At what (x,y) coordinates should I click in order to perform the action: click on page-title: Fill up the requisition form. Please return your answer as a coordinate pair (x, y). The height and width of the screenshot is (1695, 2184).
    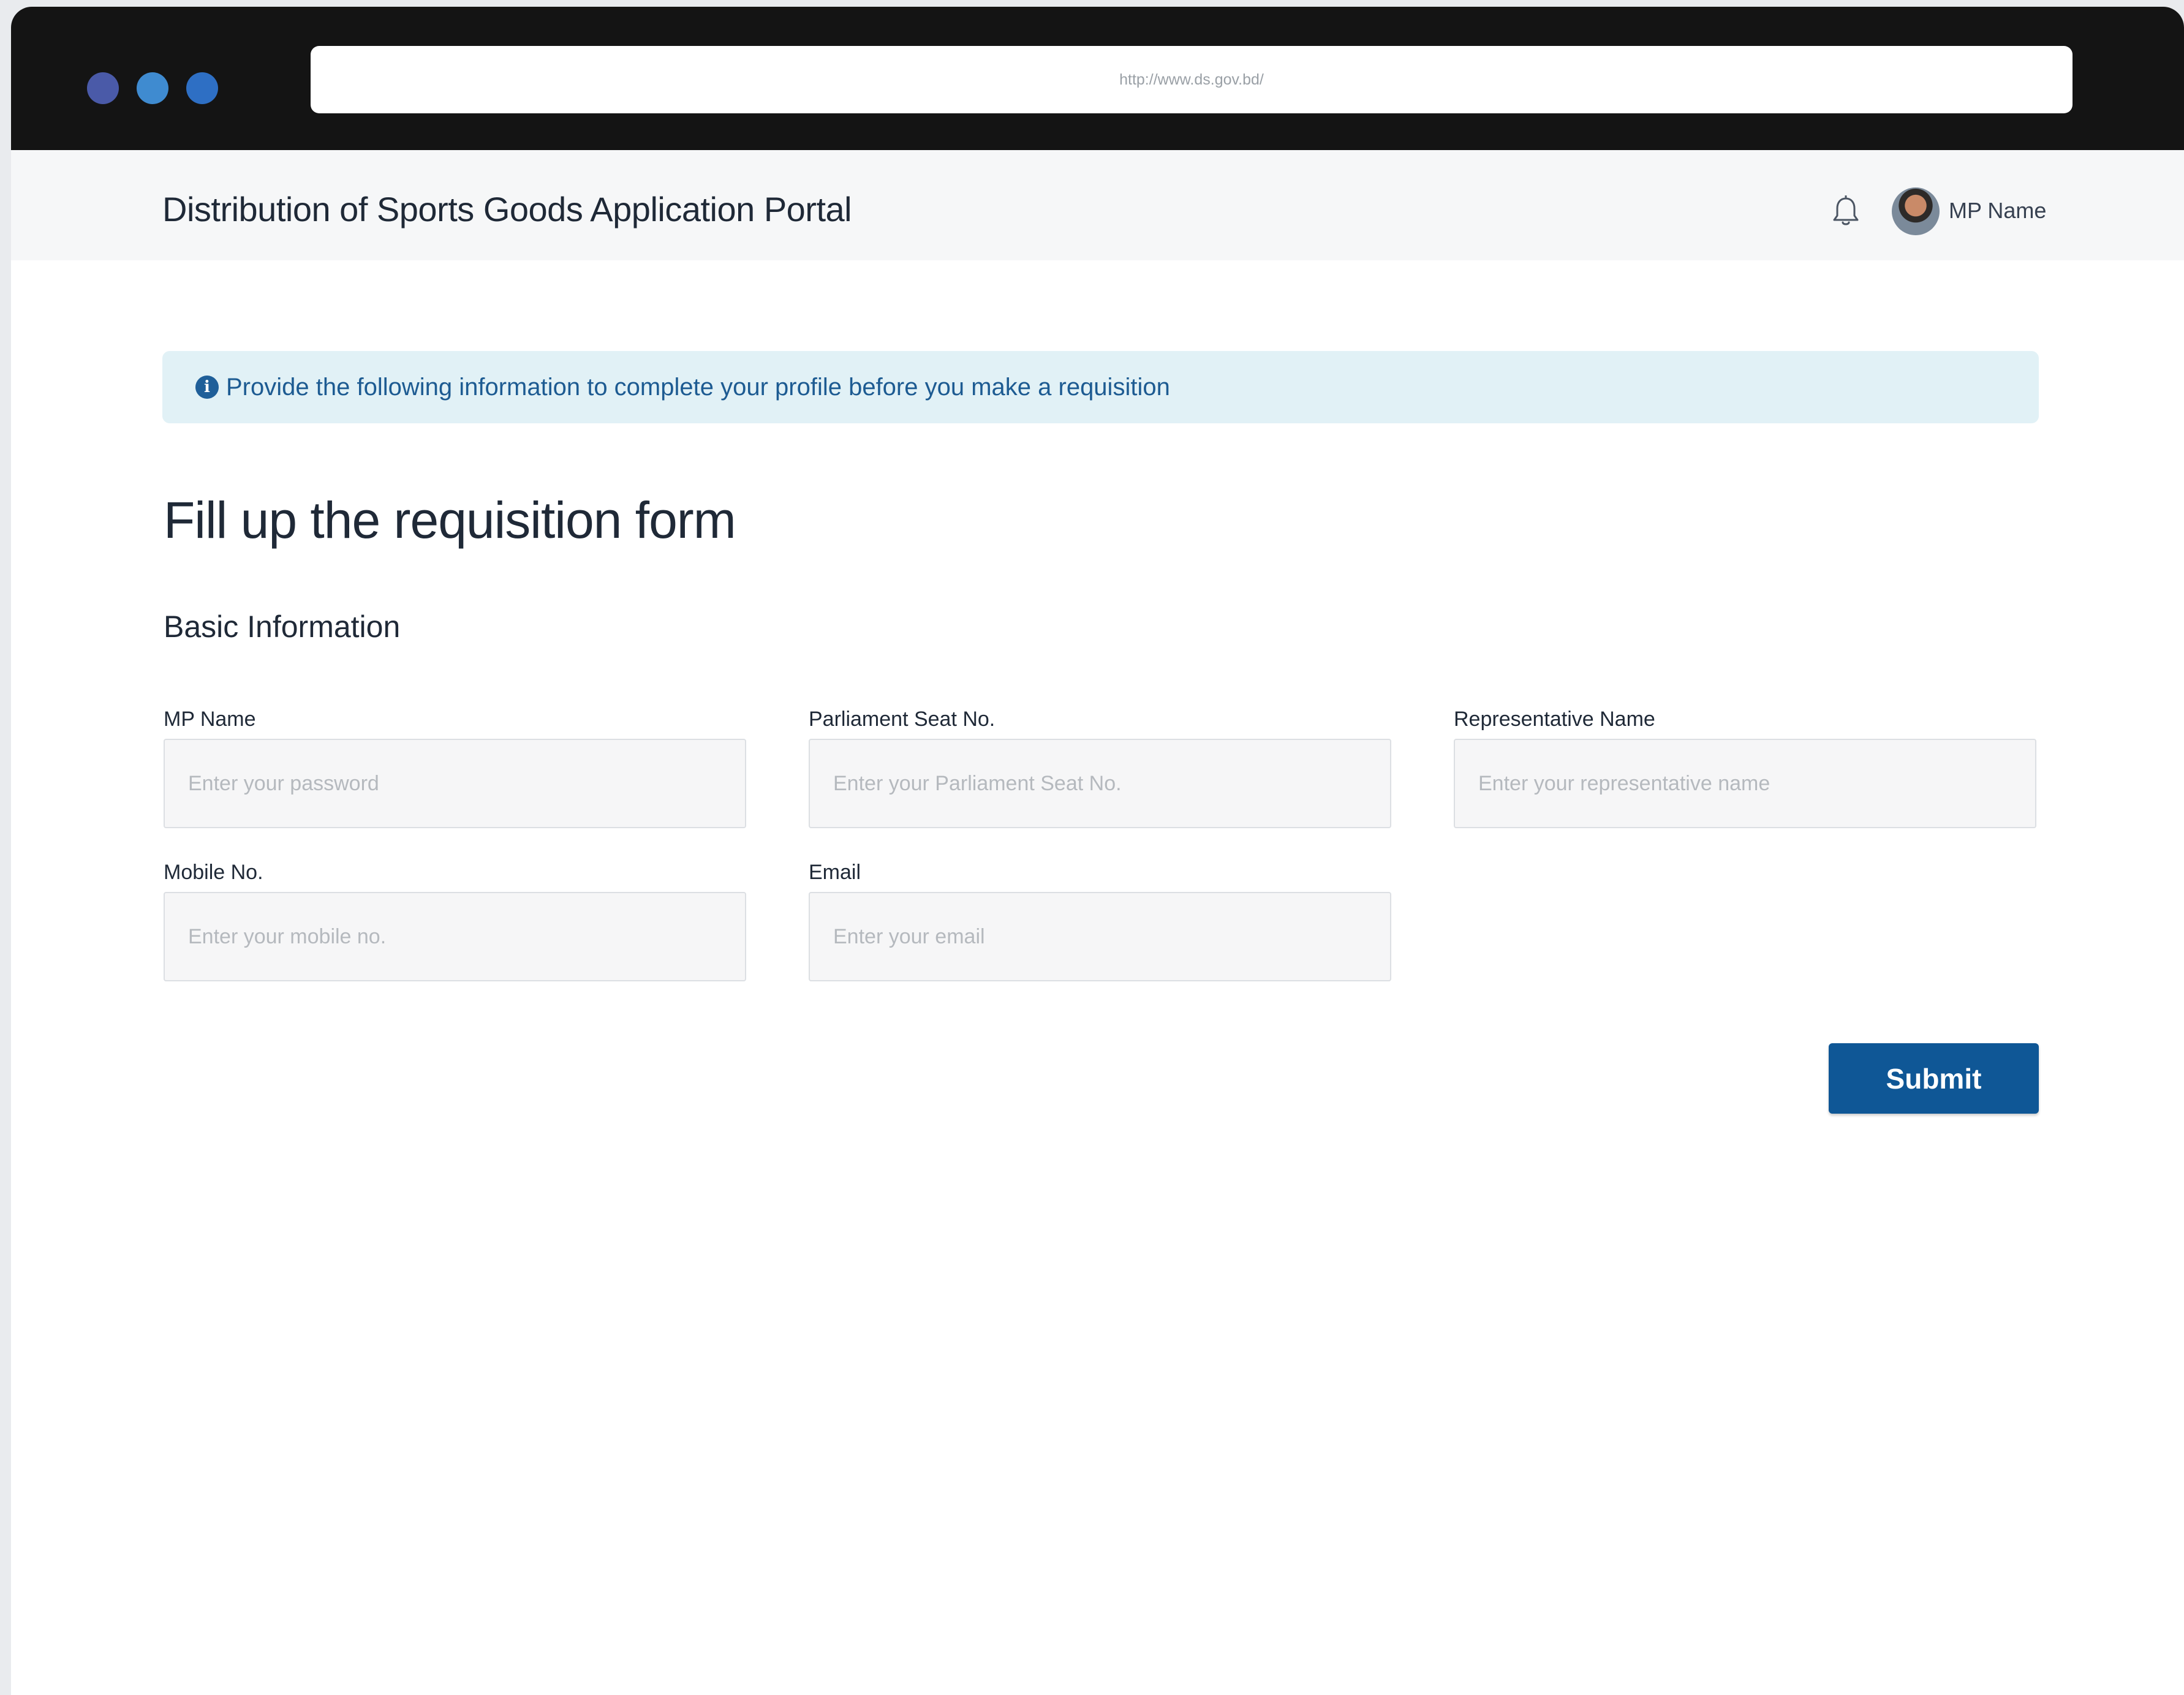
    Looking at the image, I should click on (450, 520).